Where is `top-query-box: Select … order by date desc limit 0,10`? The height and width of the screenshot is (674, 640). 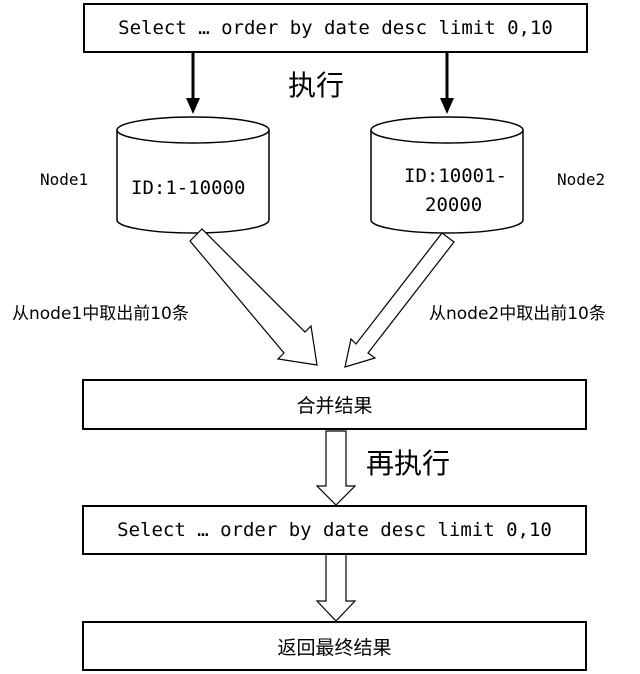
top-query-box: Select … order by date desc limit 0,10 is located at coordinates (335, 28).